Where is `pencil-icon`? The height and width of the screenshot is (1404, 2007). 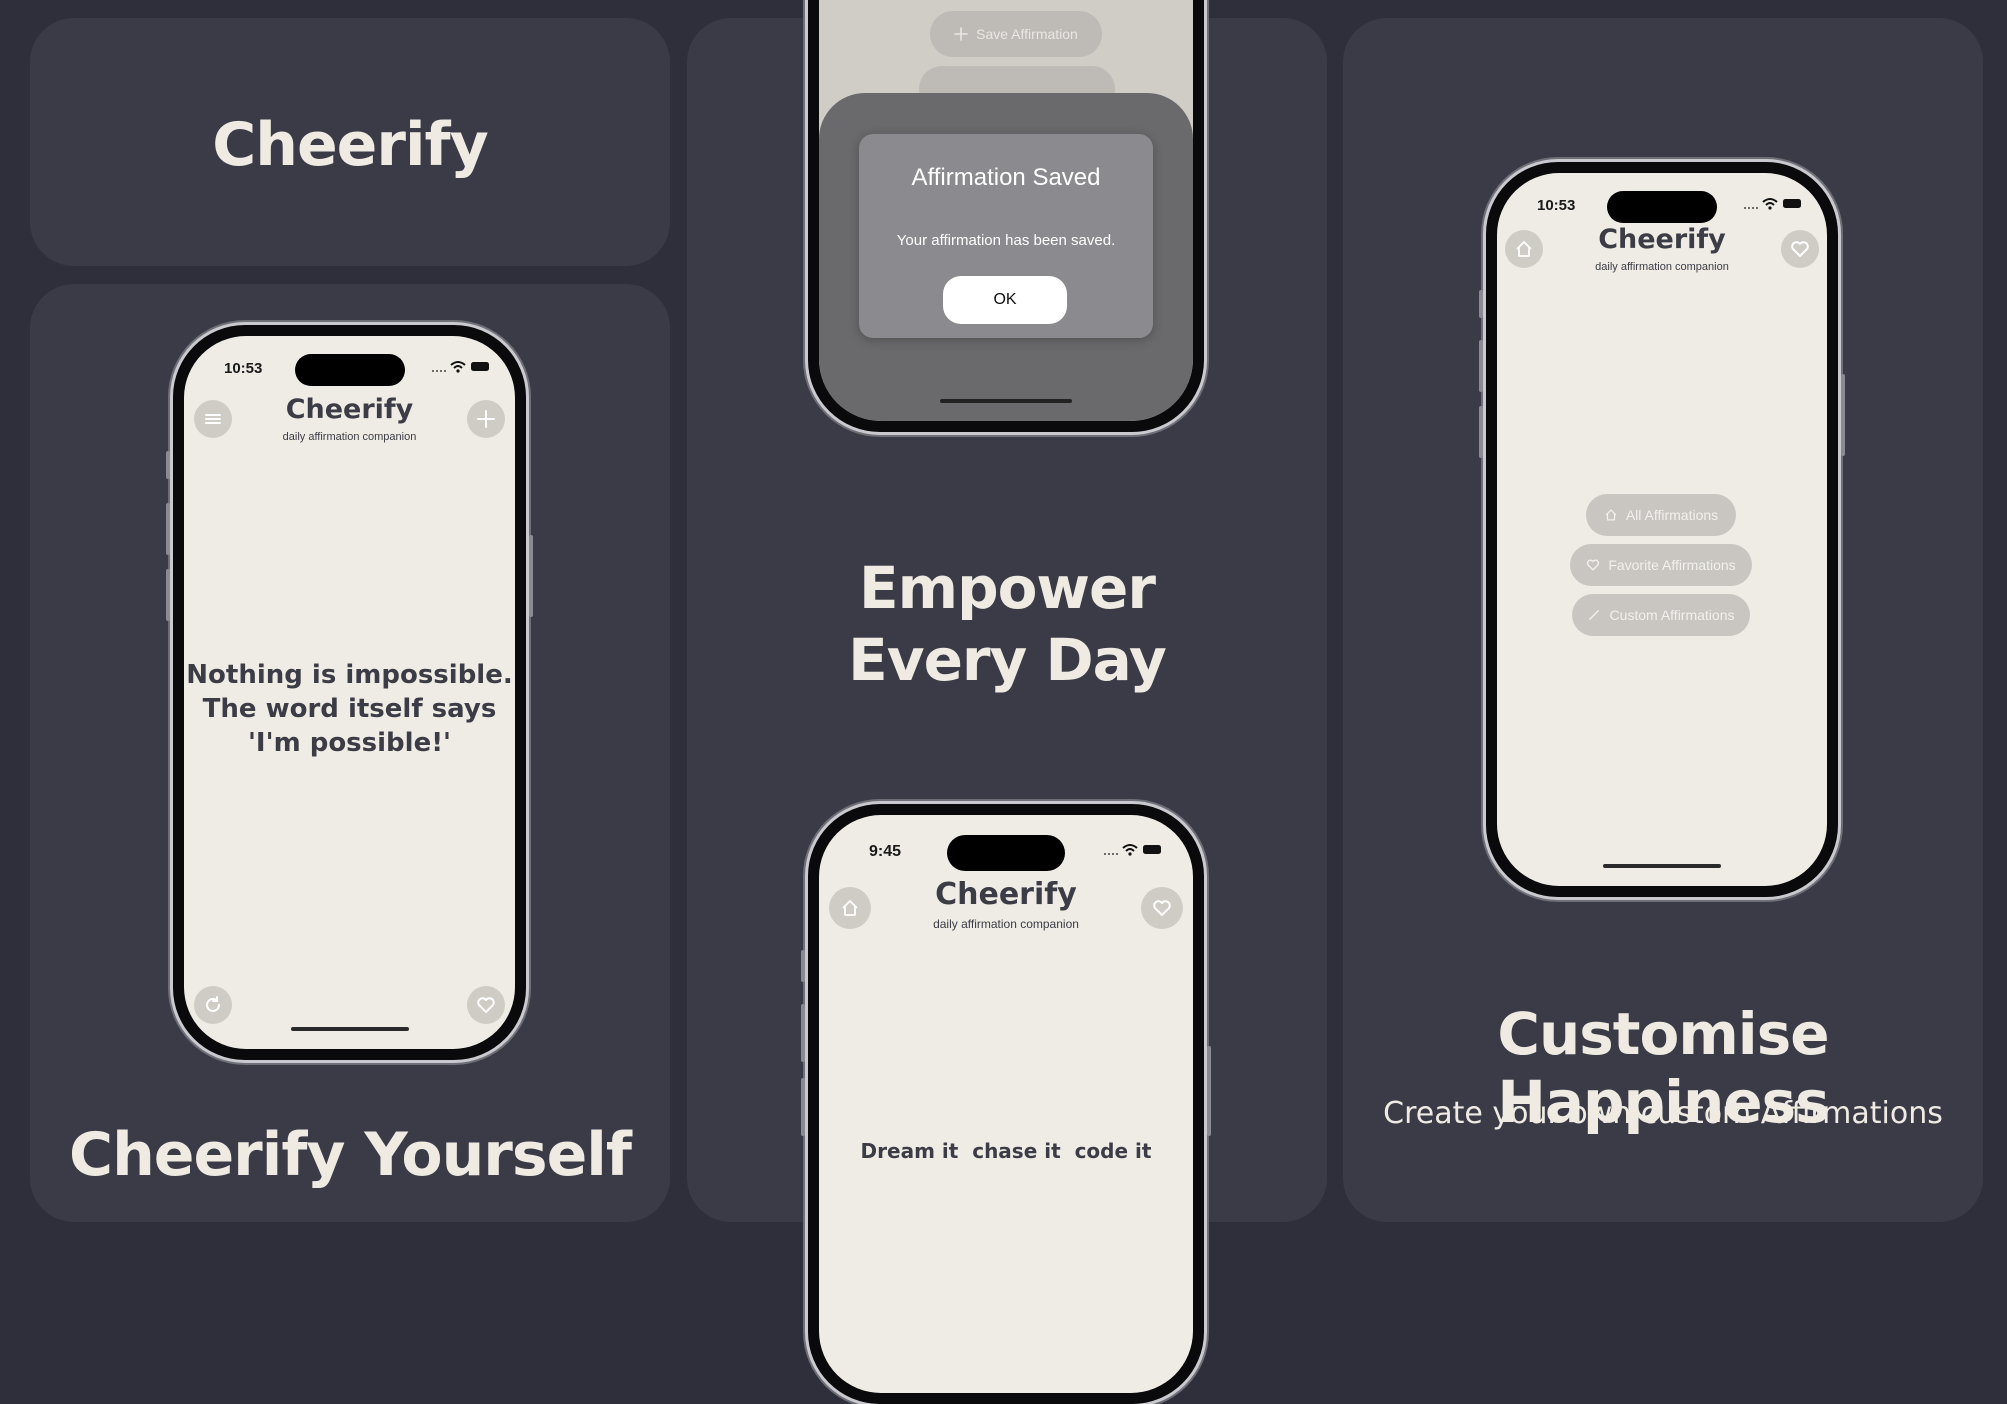
pencil-icon is located at coordinates (1594, 615).